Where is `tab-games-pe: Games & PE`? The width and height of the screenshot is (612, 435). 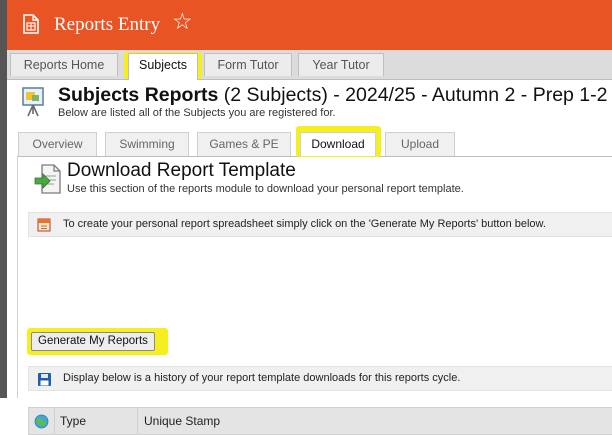
tab-games-pe: Games & PE is located at coordinates (244, 144).